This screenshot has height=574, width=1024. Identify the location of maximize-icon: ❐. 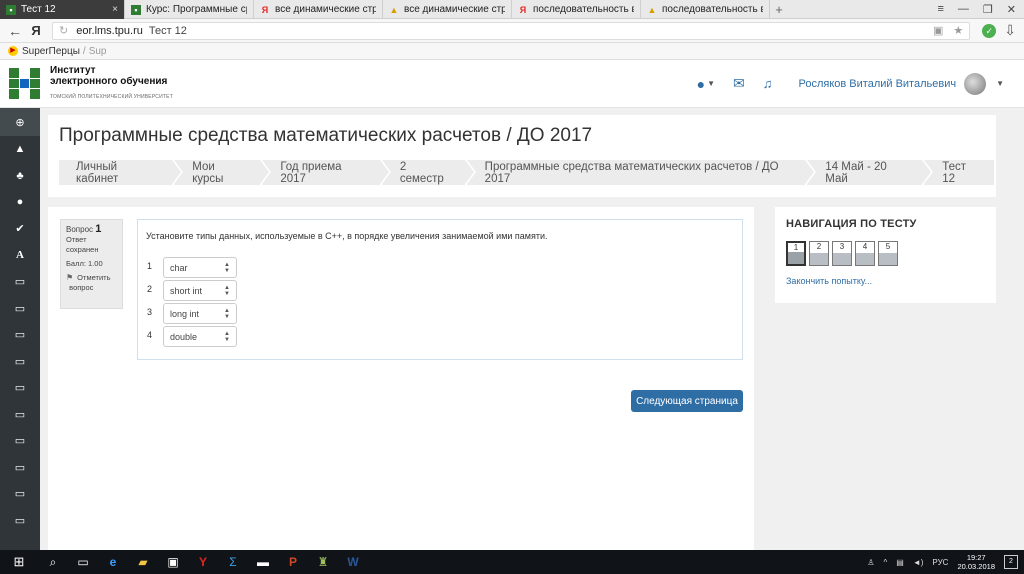
(988, 9).